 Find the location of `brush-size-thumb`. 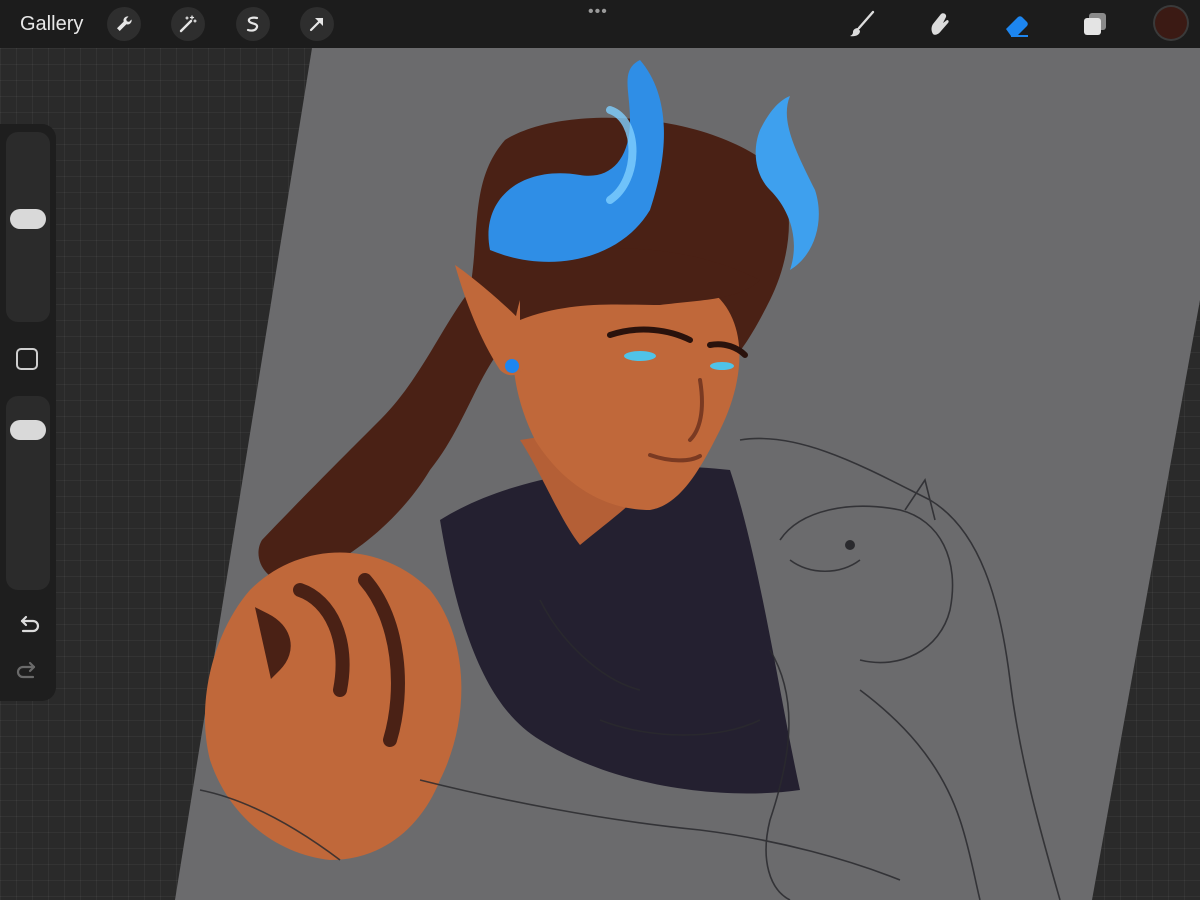

brush-size-thumb is located at coordinates (28, 218).